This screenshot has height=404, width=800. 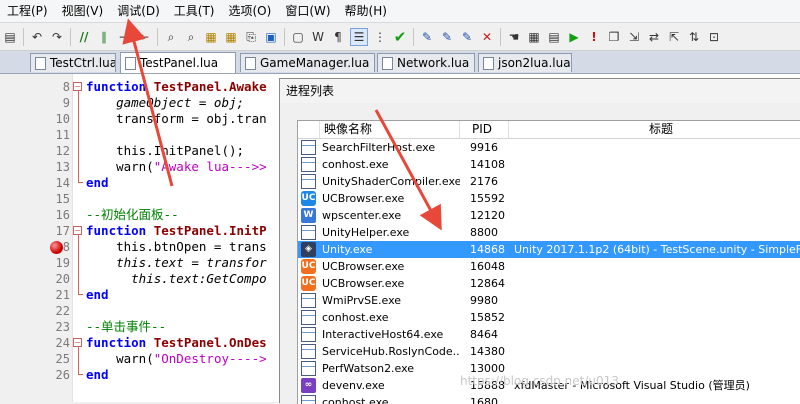 I want to click on menu-view: 视图(V), so click(x=83, y=11).